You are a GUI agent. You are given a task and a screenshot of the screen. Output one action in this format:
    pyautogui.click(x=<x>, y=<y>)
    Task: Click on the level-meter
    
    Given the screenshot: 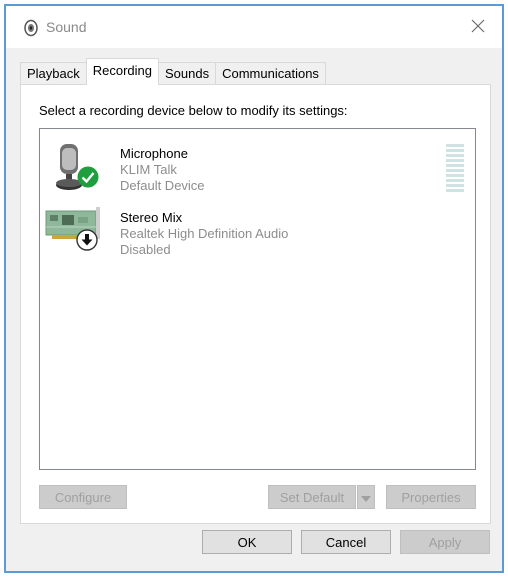 What is the action you would take?
    pyautogui.click(x=455, y=169)
    